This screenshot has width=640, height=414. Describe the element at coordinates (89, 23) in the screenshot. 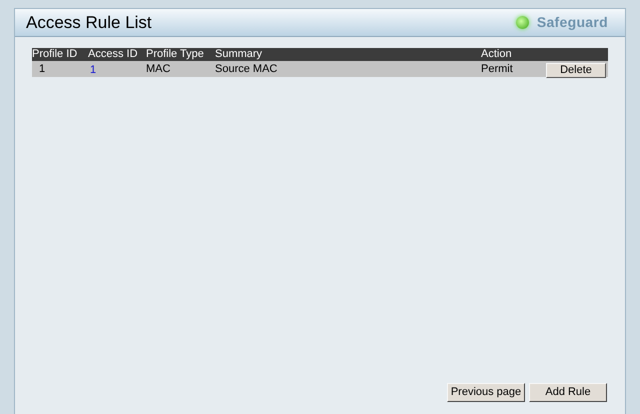

I see `panel-title: Access Rule List` at that location.